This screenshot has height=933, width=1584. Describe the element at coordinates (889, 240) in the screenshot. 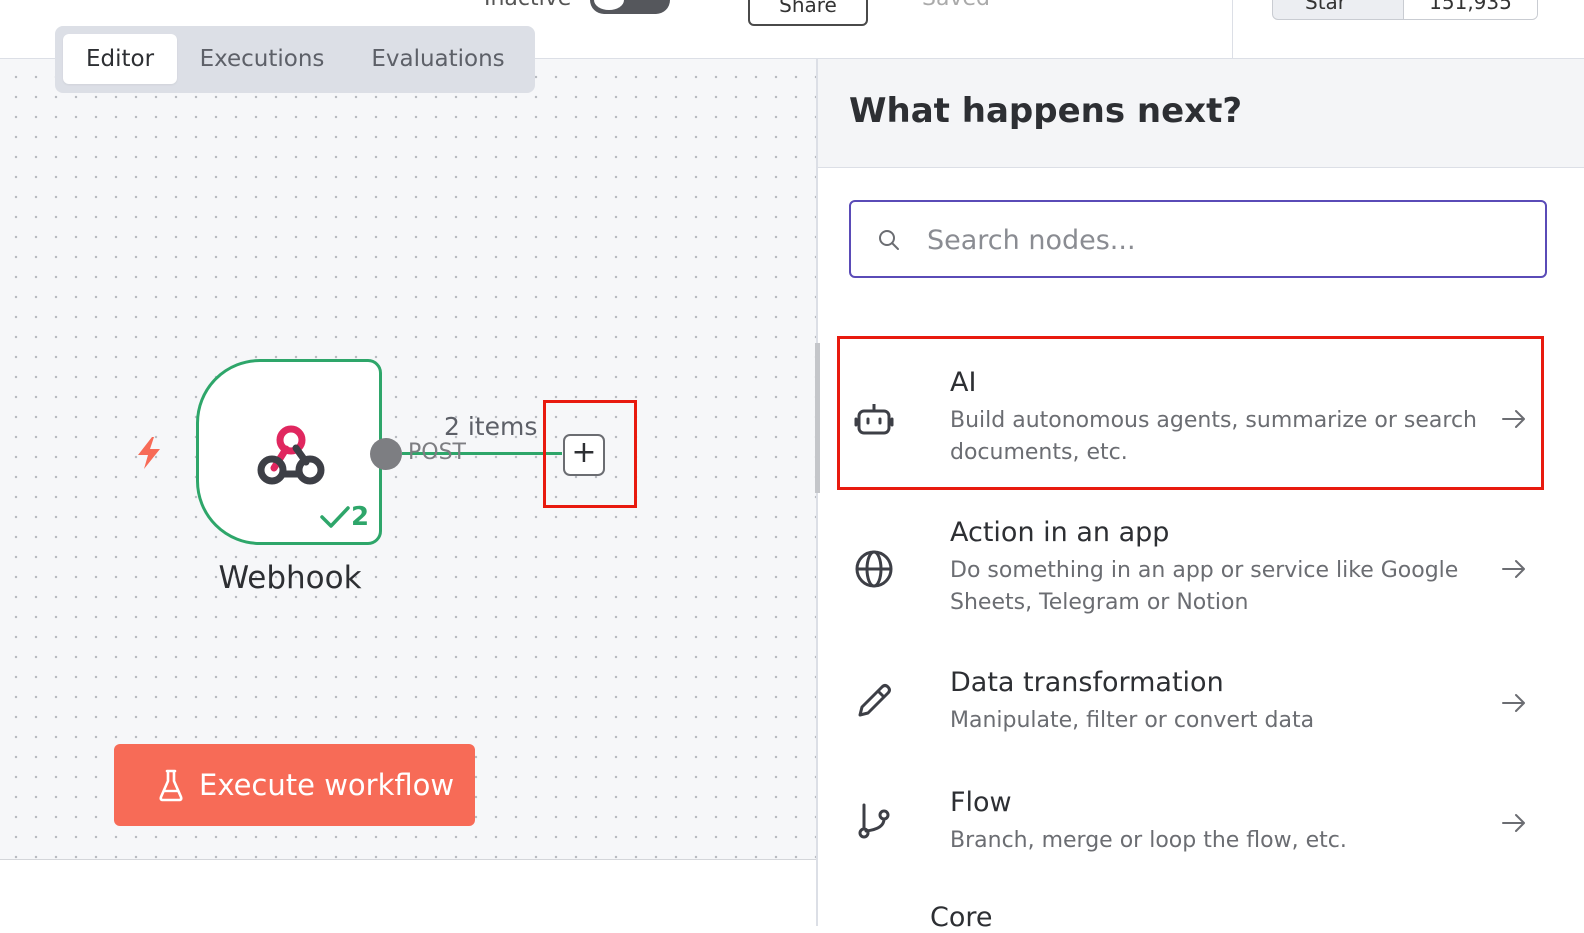

I see `search-icon` at that location.